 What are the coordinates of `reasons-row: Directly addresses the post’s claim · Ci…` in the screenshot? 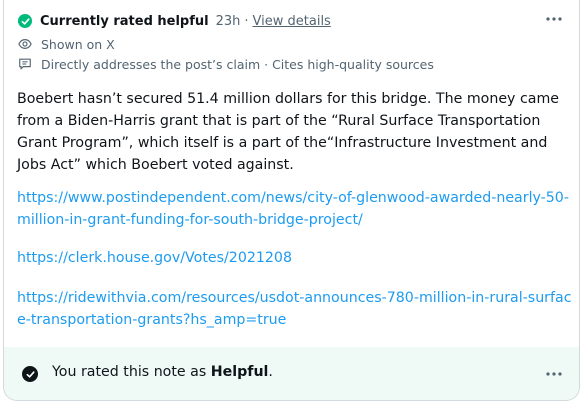 It's located at (226, 64).